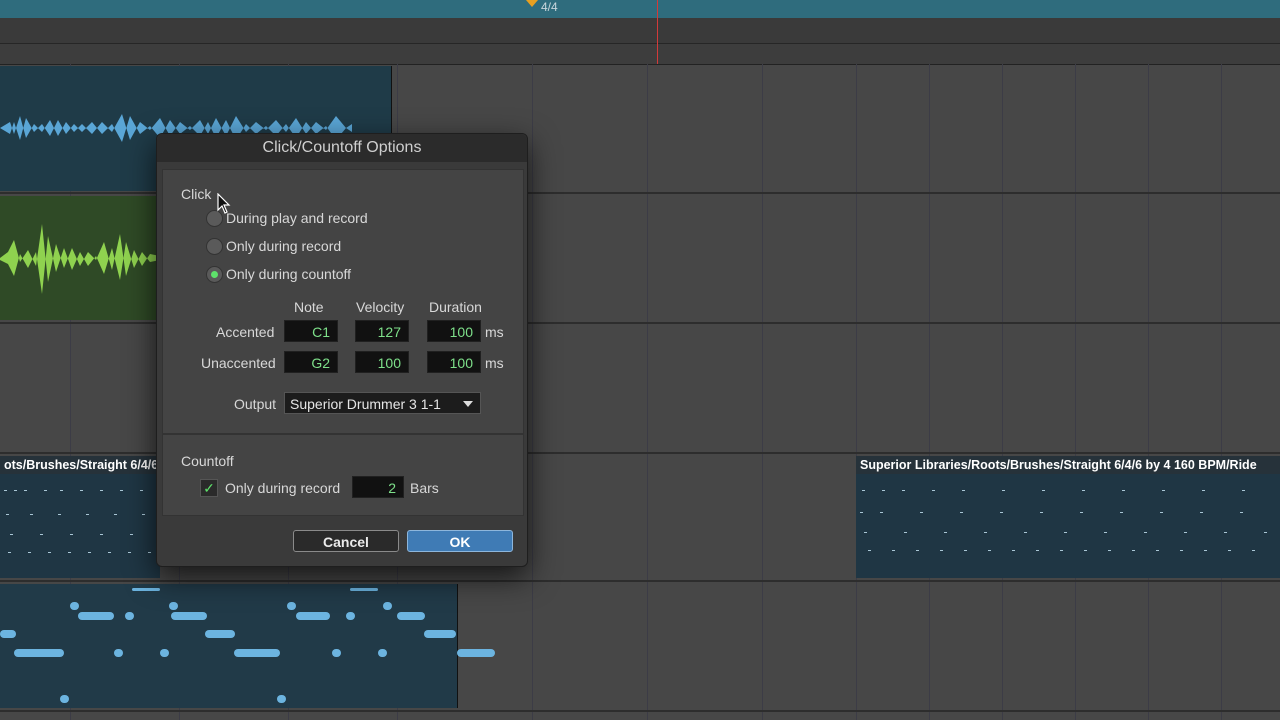 The height and width of the screenshot is (720, 1280). What do you see at coordinates (640, 54) in the screenshot?
I see `marker-ruler` at bounding box center [640, 54].